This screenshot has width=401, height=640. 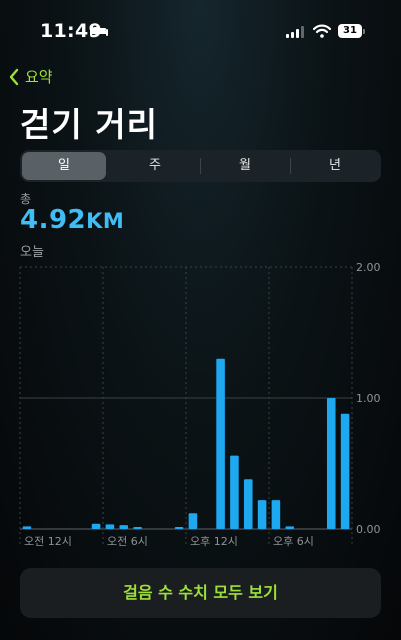 What do you see at coordinates (200, 30) in the screenshot?
I see `status-bar: 11:49 31` at bounding box center [200, 30].